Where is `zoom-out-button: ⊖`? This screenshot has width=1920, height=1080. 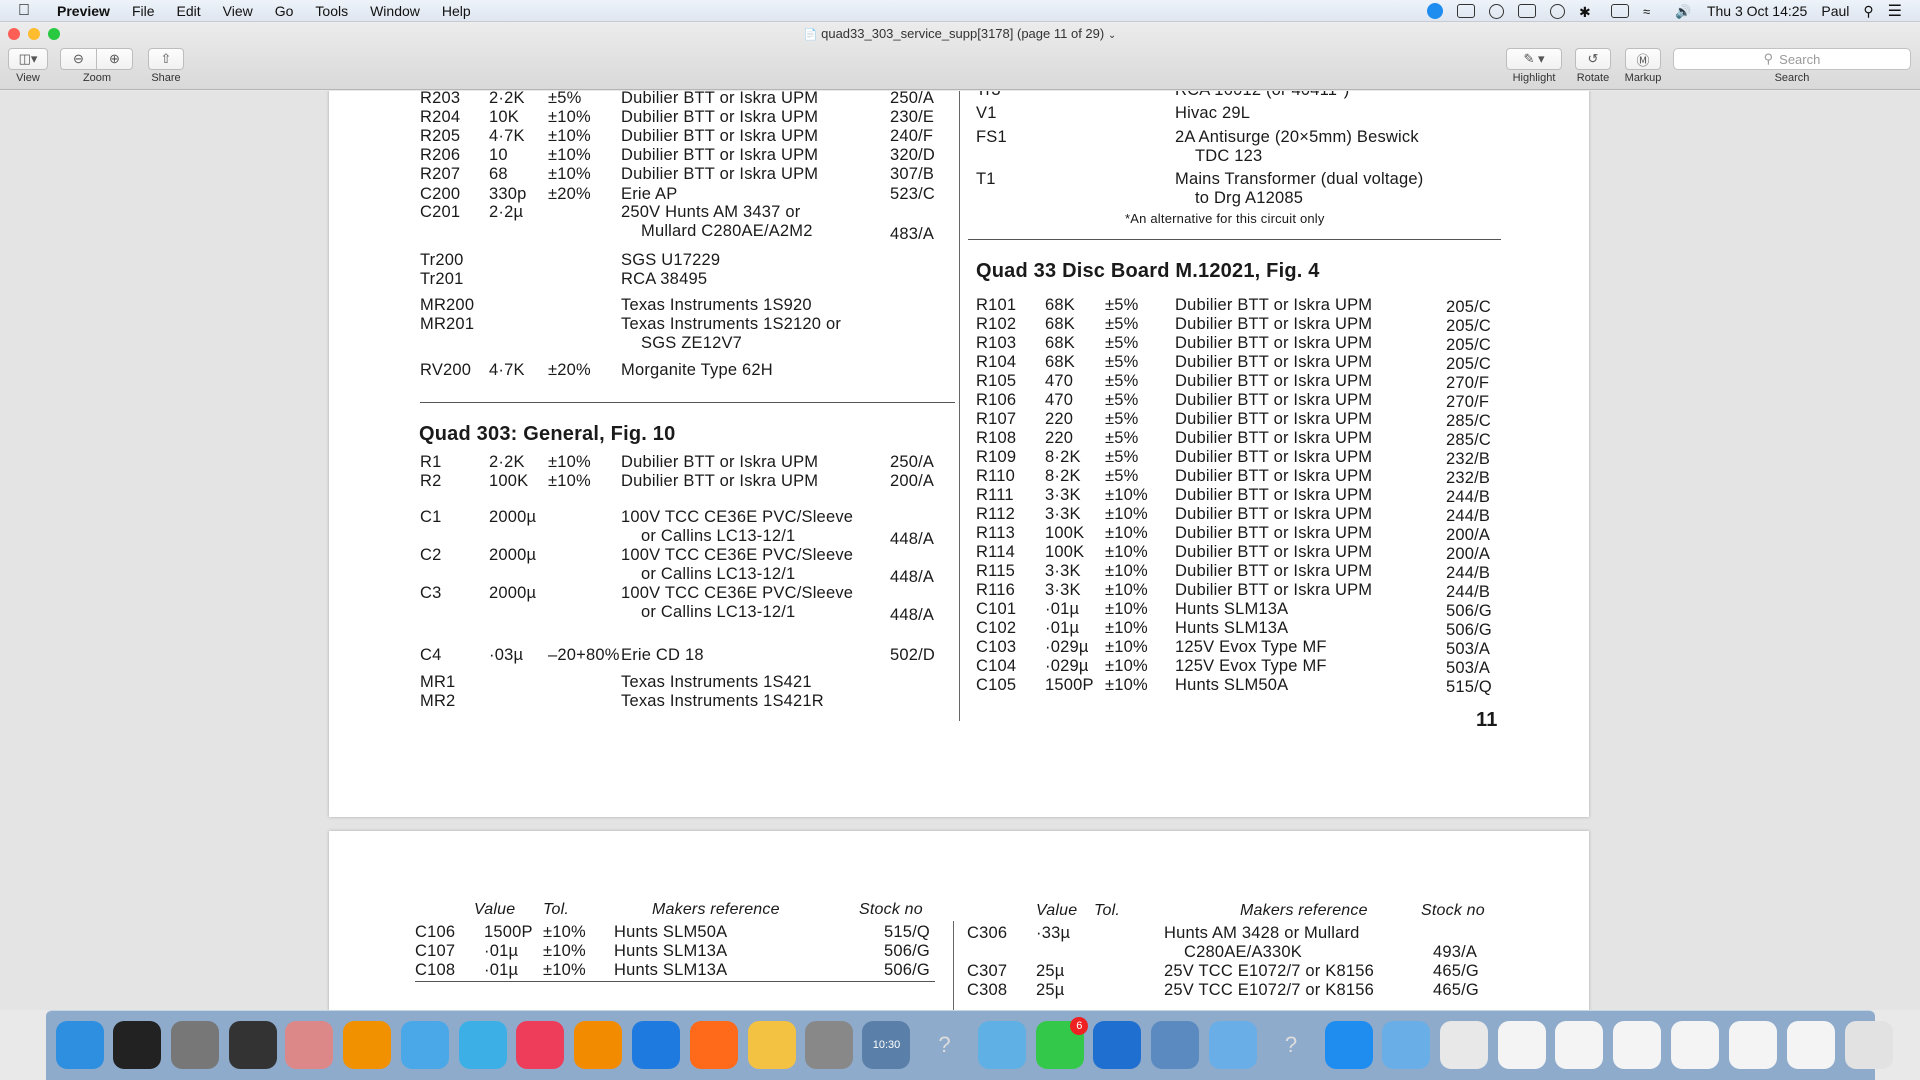
zoom-out-button: ⊖ is located at coordinates (78, 59).